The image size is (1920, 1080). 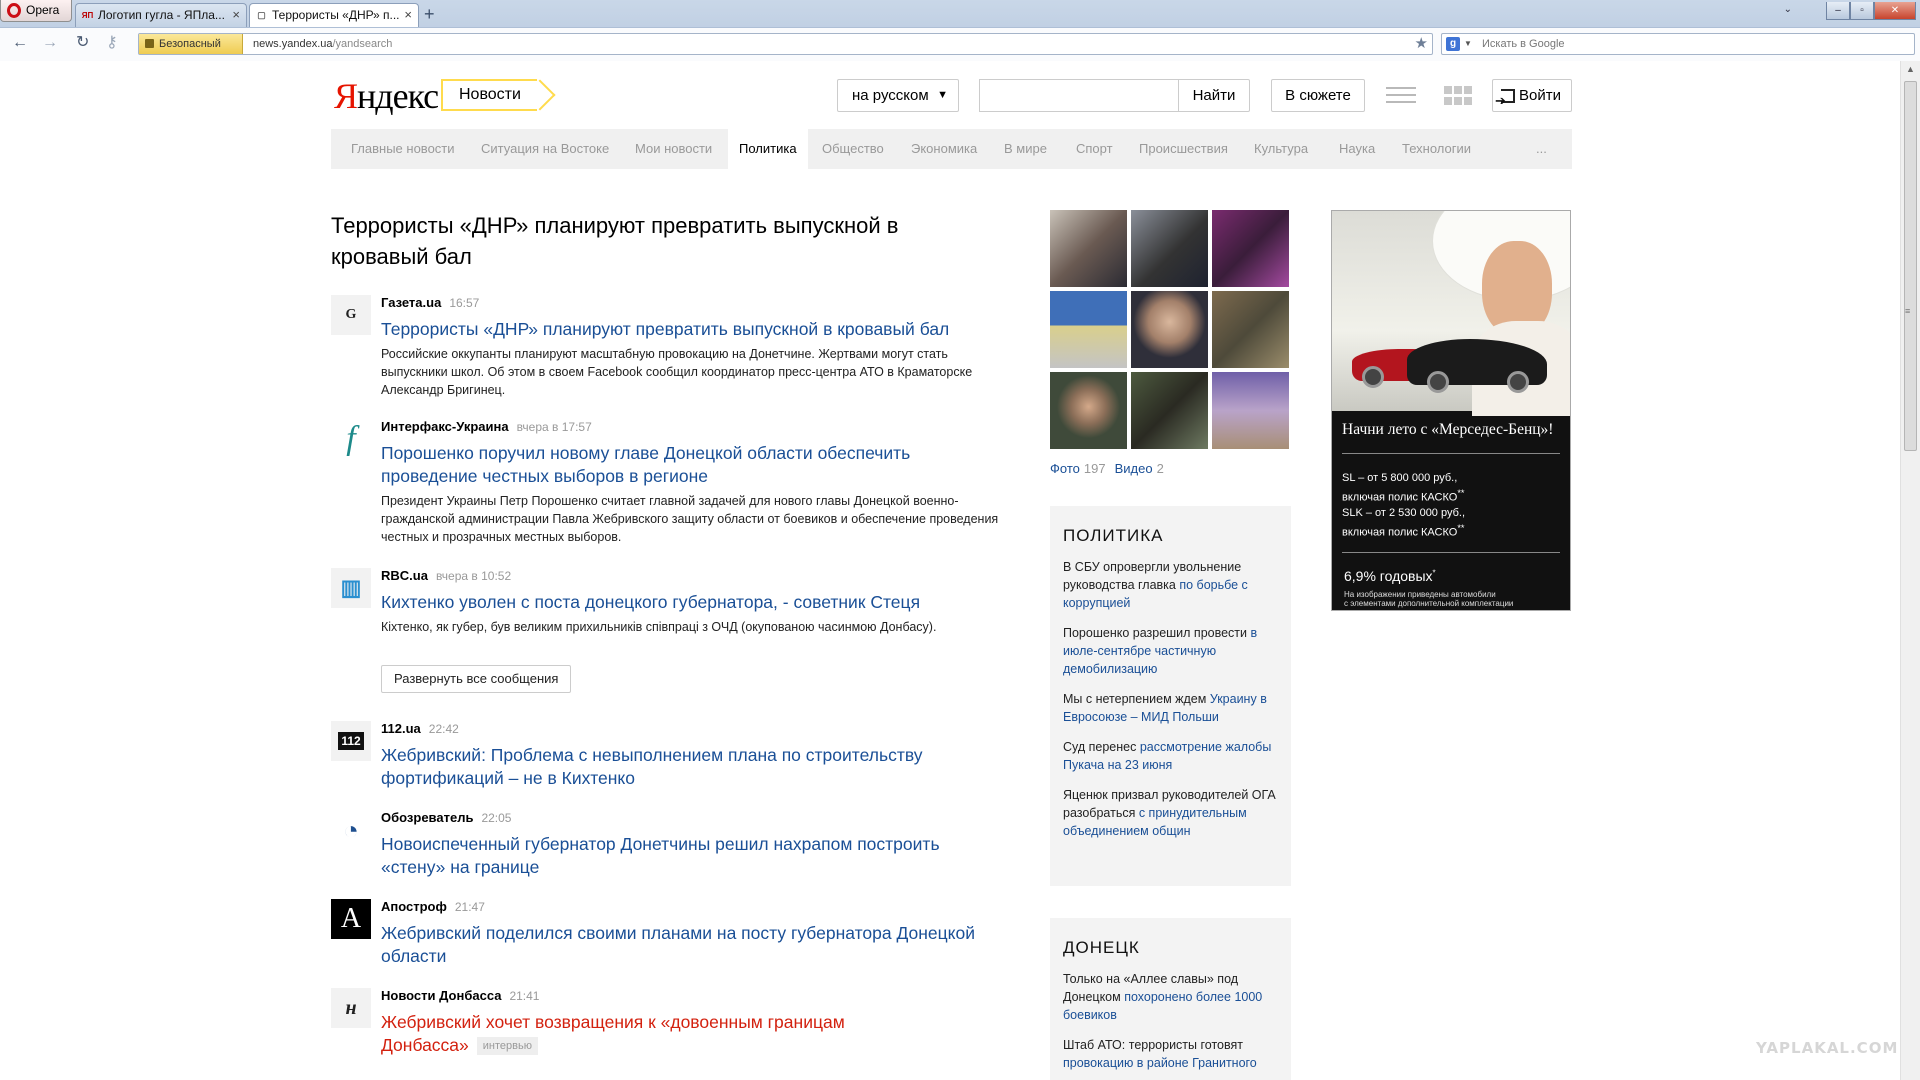 What do you see at coordinates (404, 575) in the screenshot?
I see `source-name: RBC.ua` at bounding box center [404, 575].